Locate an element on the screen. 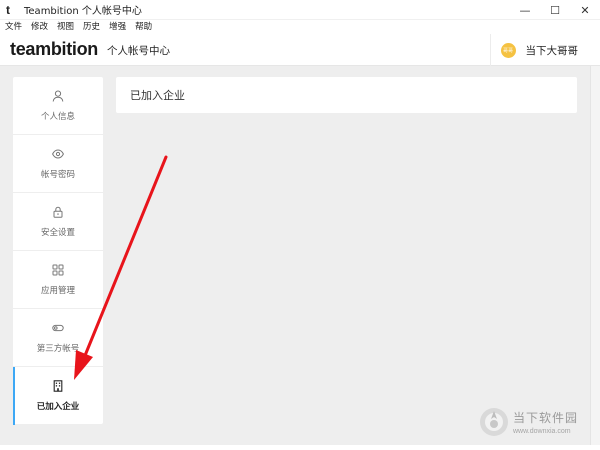 The height and width of the screenshot is (450, 600). watermark-text: 当下软件园 is located at coordinates (546, 418).